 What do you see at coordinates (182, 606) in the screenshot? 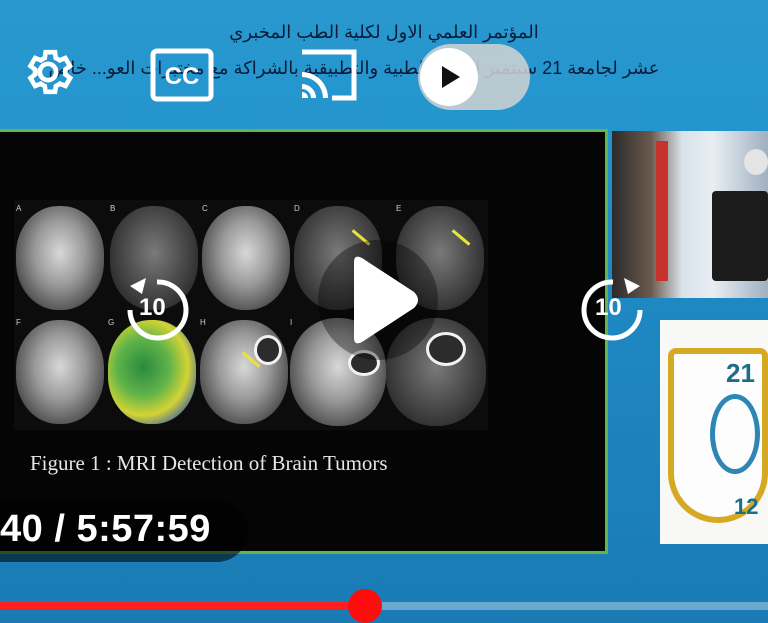
I see `progress-fill` at bounding box center [182, 606].